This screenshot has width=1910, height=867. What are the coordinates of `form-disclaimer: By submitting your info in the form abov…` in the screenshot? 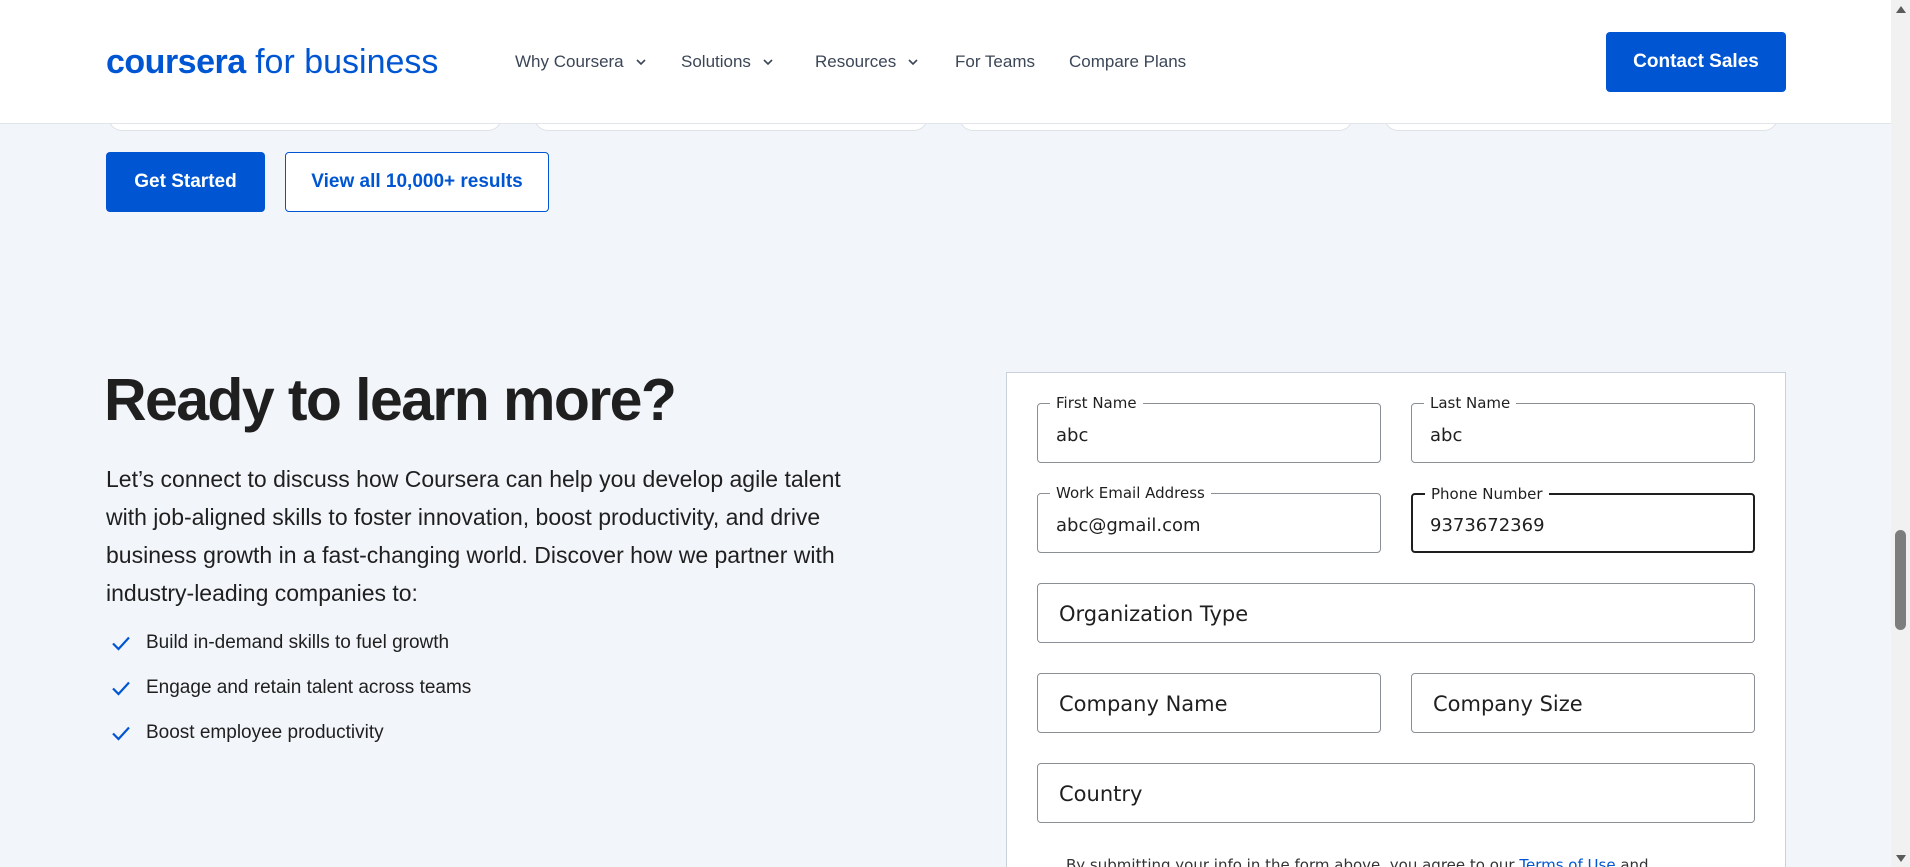 It's located at (1357, 861).